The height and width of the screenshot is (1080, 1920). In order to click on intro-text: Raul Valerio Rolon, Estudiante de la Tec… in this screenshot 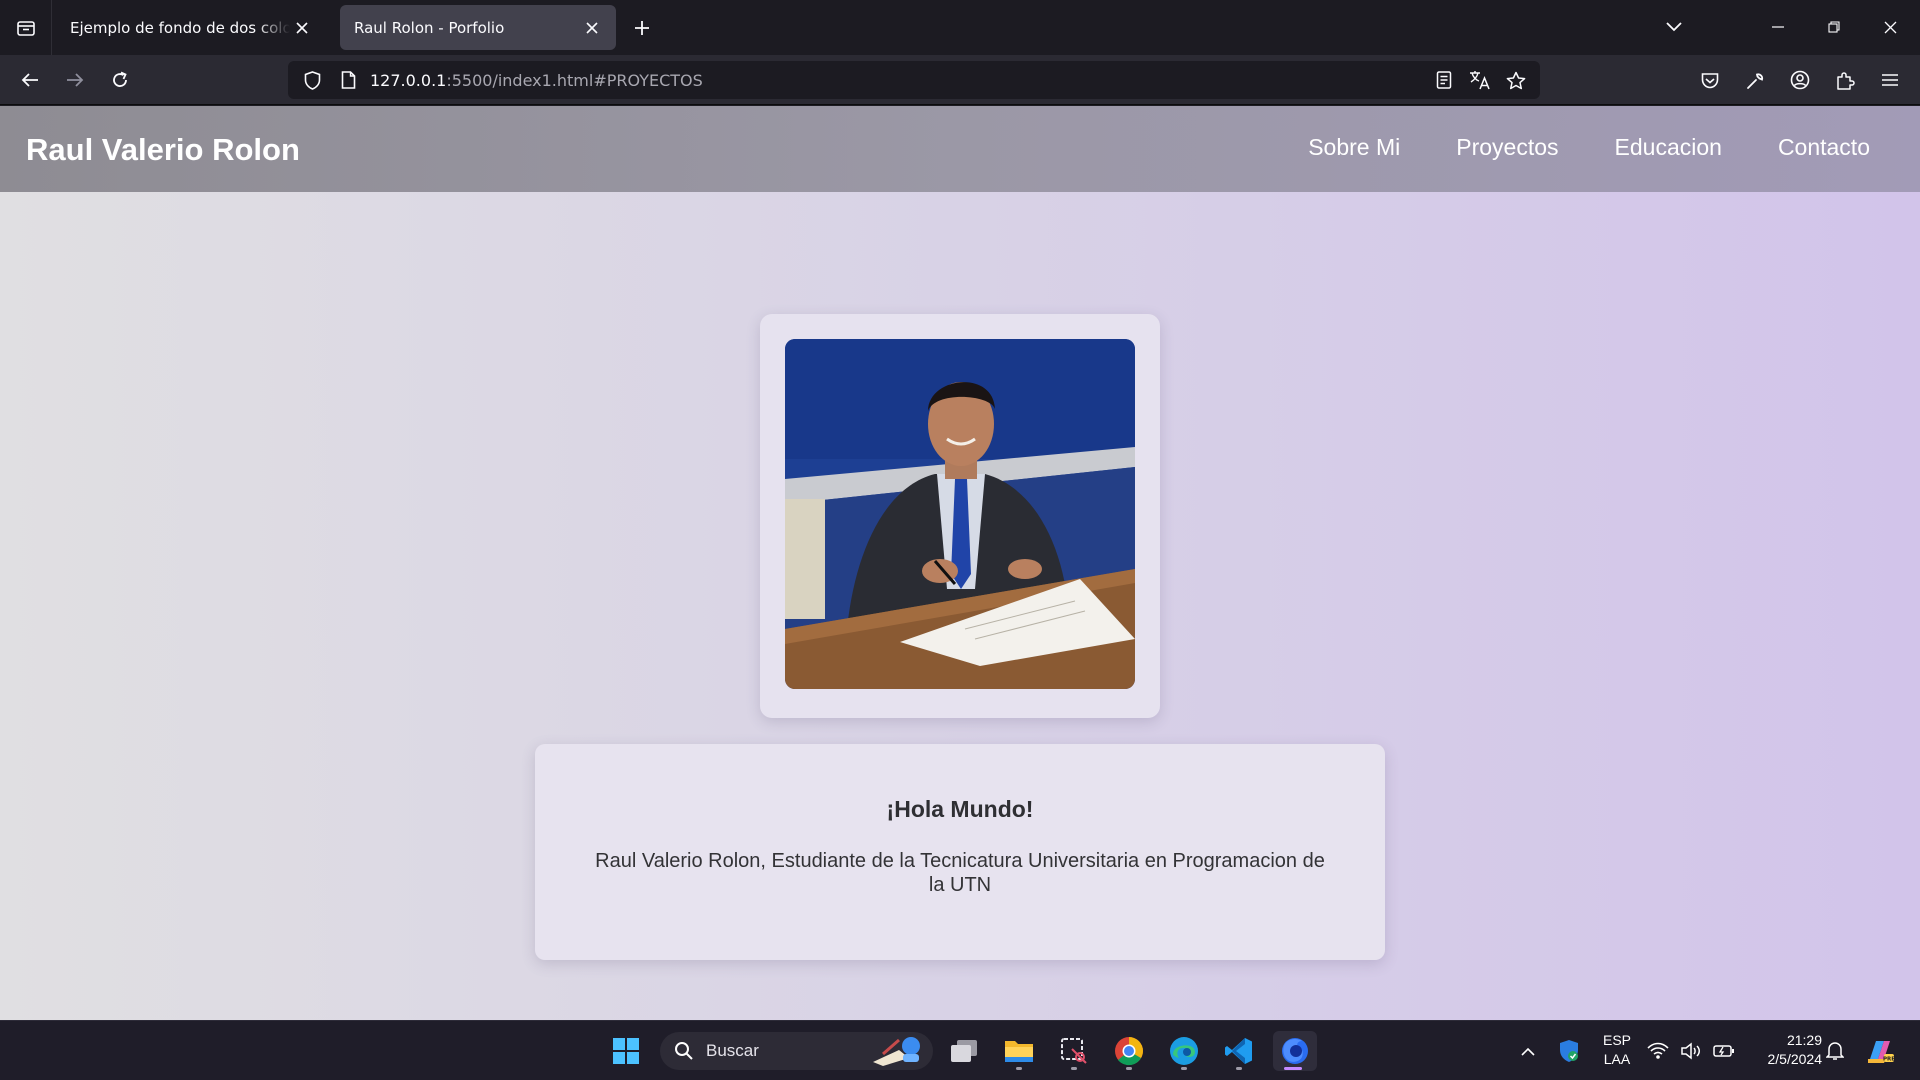, I will do `click(960, 873)`.